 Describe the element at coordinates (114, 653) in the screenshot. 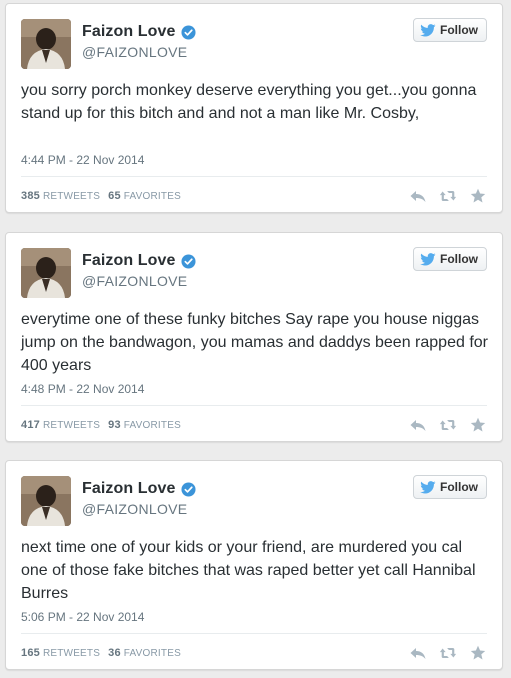

I see `favorite-count: 36` at that location.